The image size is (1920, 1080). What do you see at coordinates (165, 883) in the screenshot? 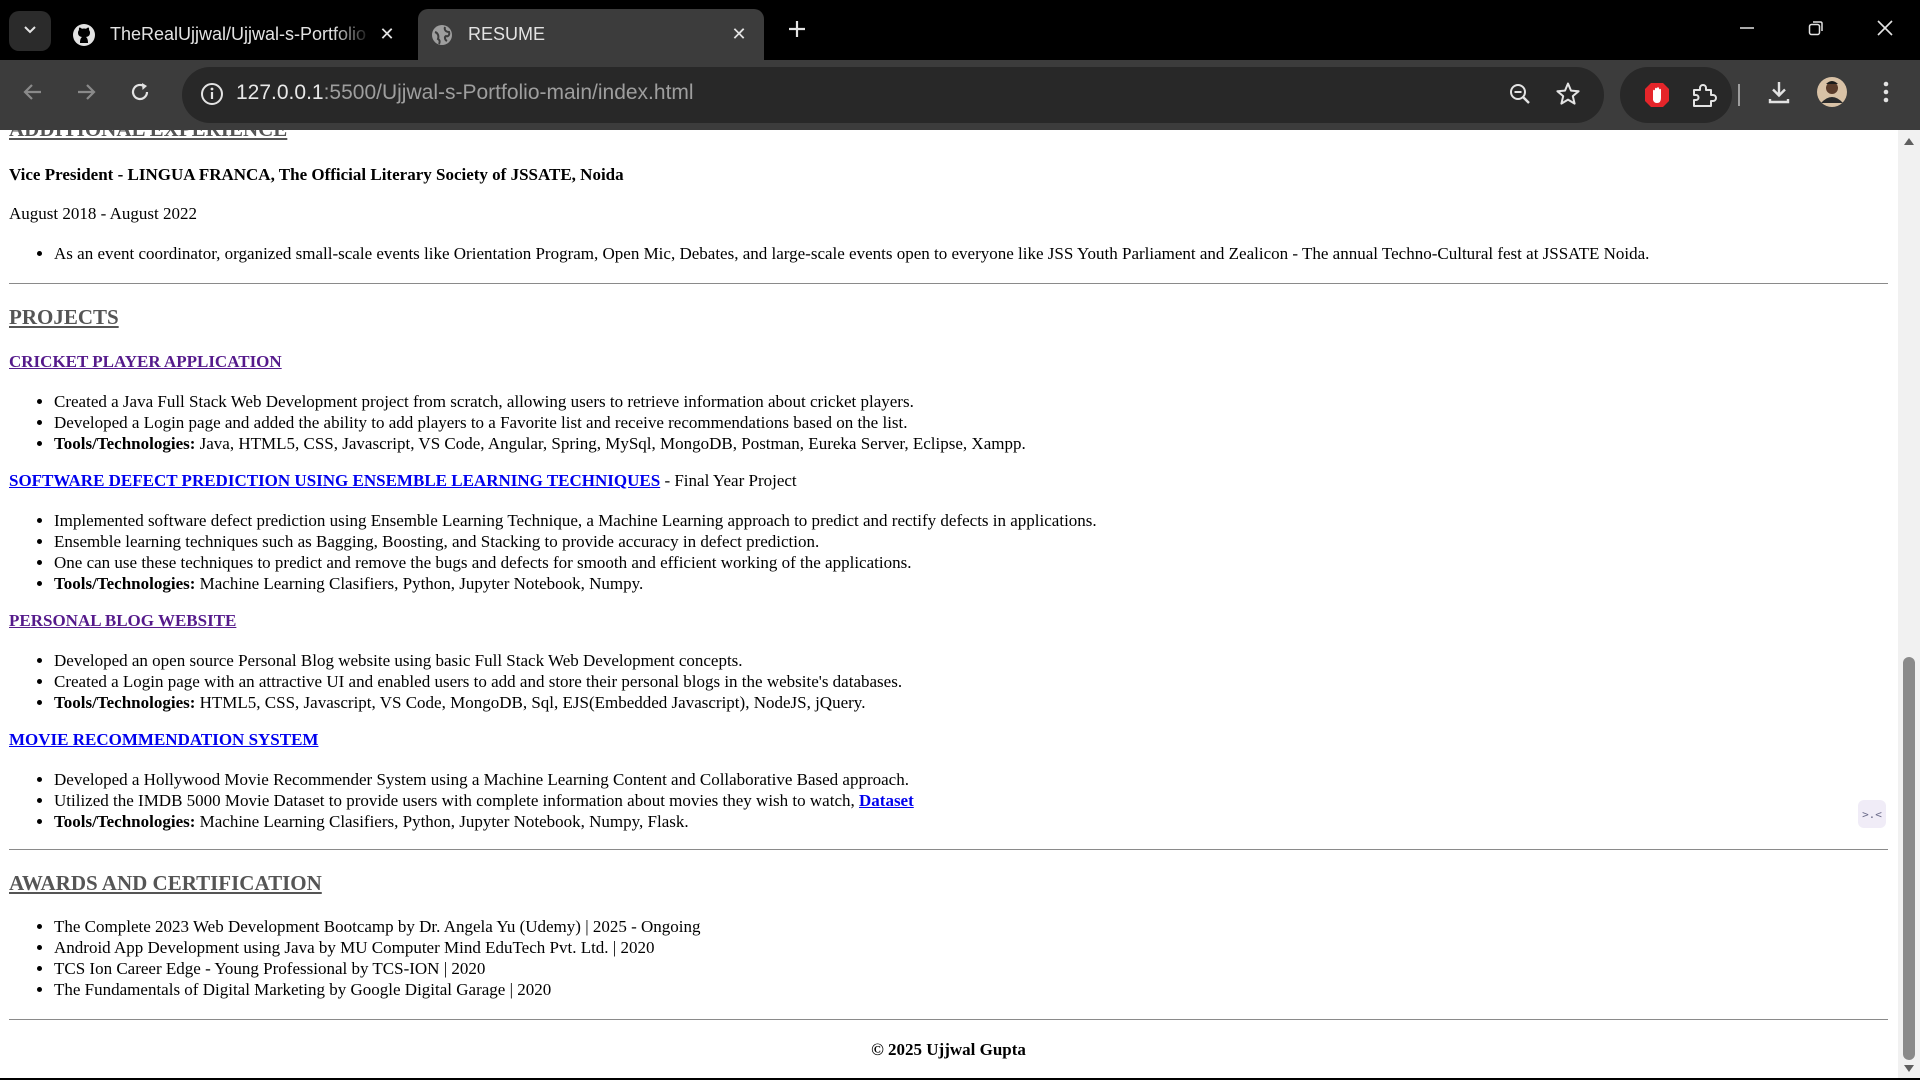
I see `section-heading-awards: AWARDS AND CERTIFICATION` at bounding box center [165, 883].